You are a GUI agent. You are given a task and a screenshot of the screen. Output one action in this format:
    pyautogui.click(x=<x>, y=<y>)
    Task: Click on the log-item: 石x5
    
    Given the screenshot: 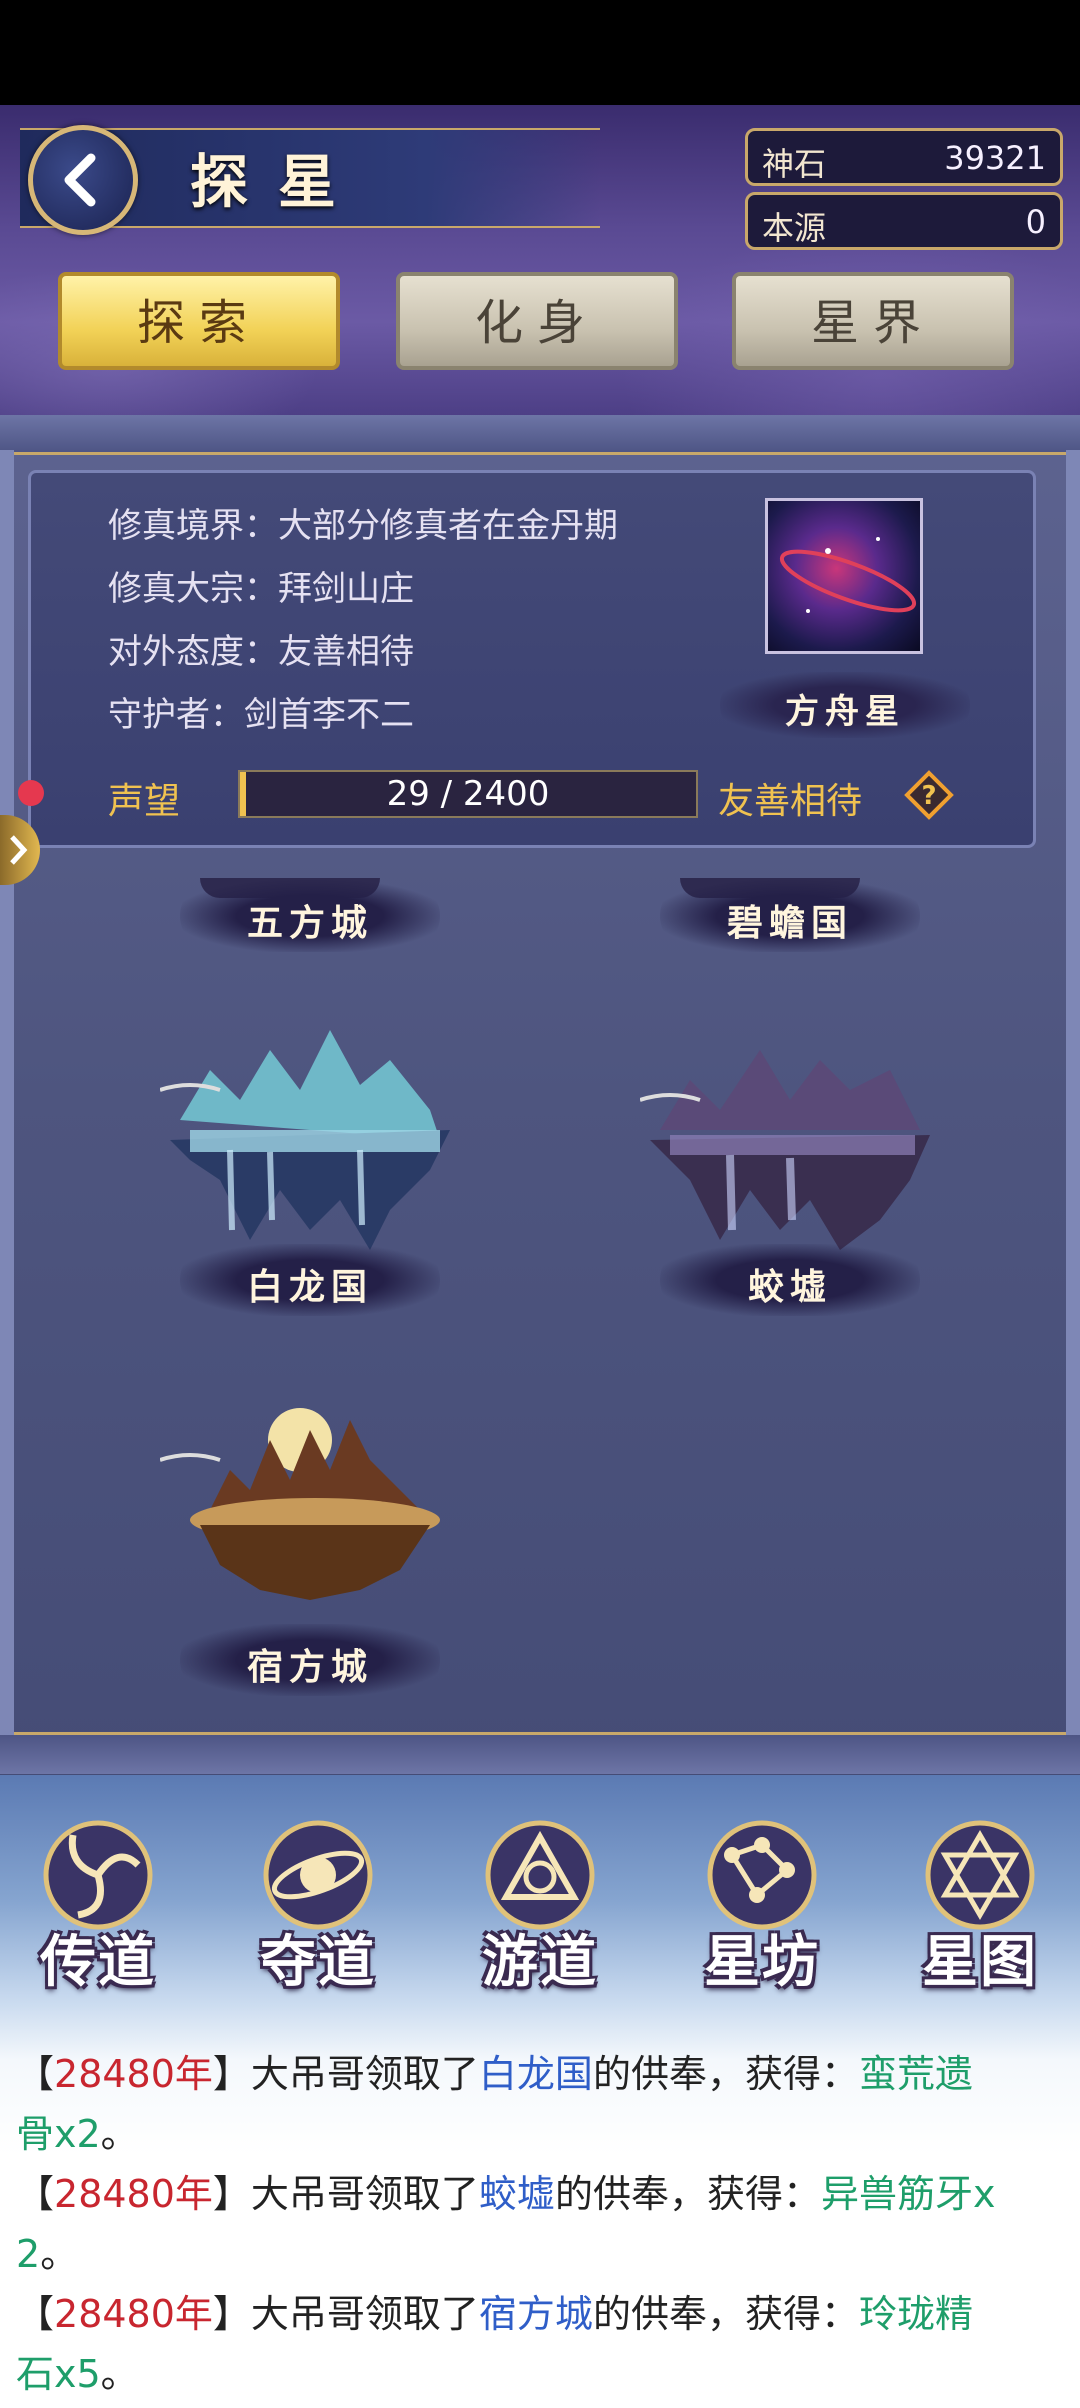 What is the action you would take?
    pyautogui.click(x=58, y=2374)
    